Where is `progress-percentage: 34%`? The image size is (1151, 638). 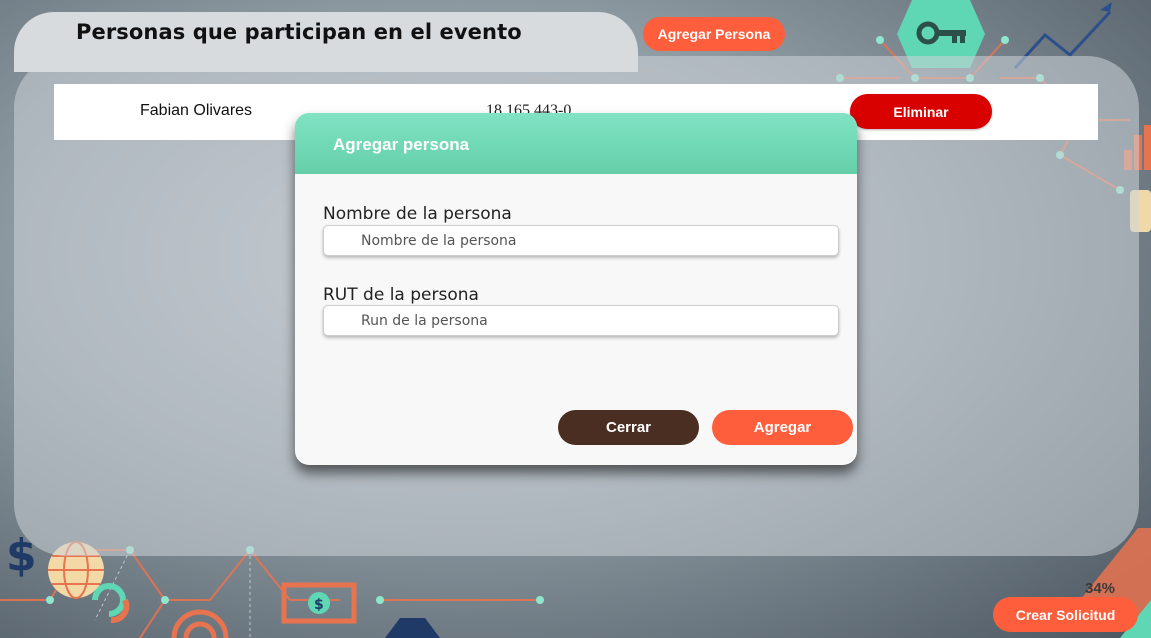
progress-percentage: 34% is located at coordinates (1100, 588).